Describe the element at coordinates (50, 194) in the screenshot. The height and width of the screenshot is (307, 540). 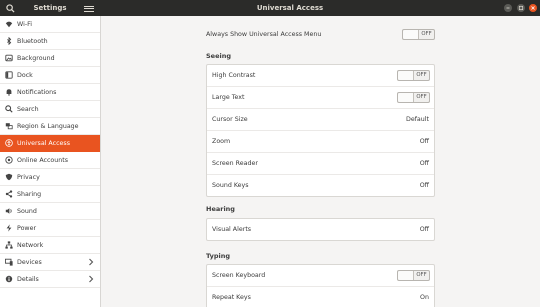
I see `sidebar-item-sharing: Sharing` at that location.